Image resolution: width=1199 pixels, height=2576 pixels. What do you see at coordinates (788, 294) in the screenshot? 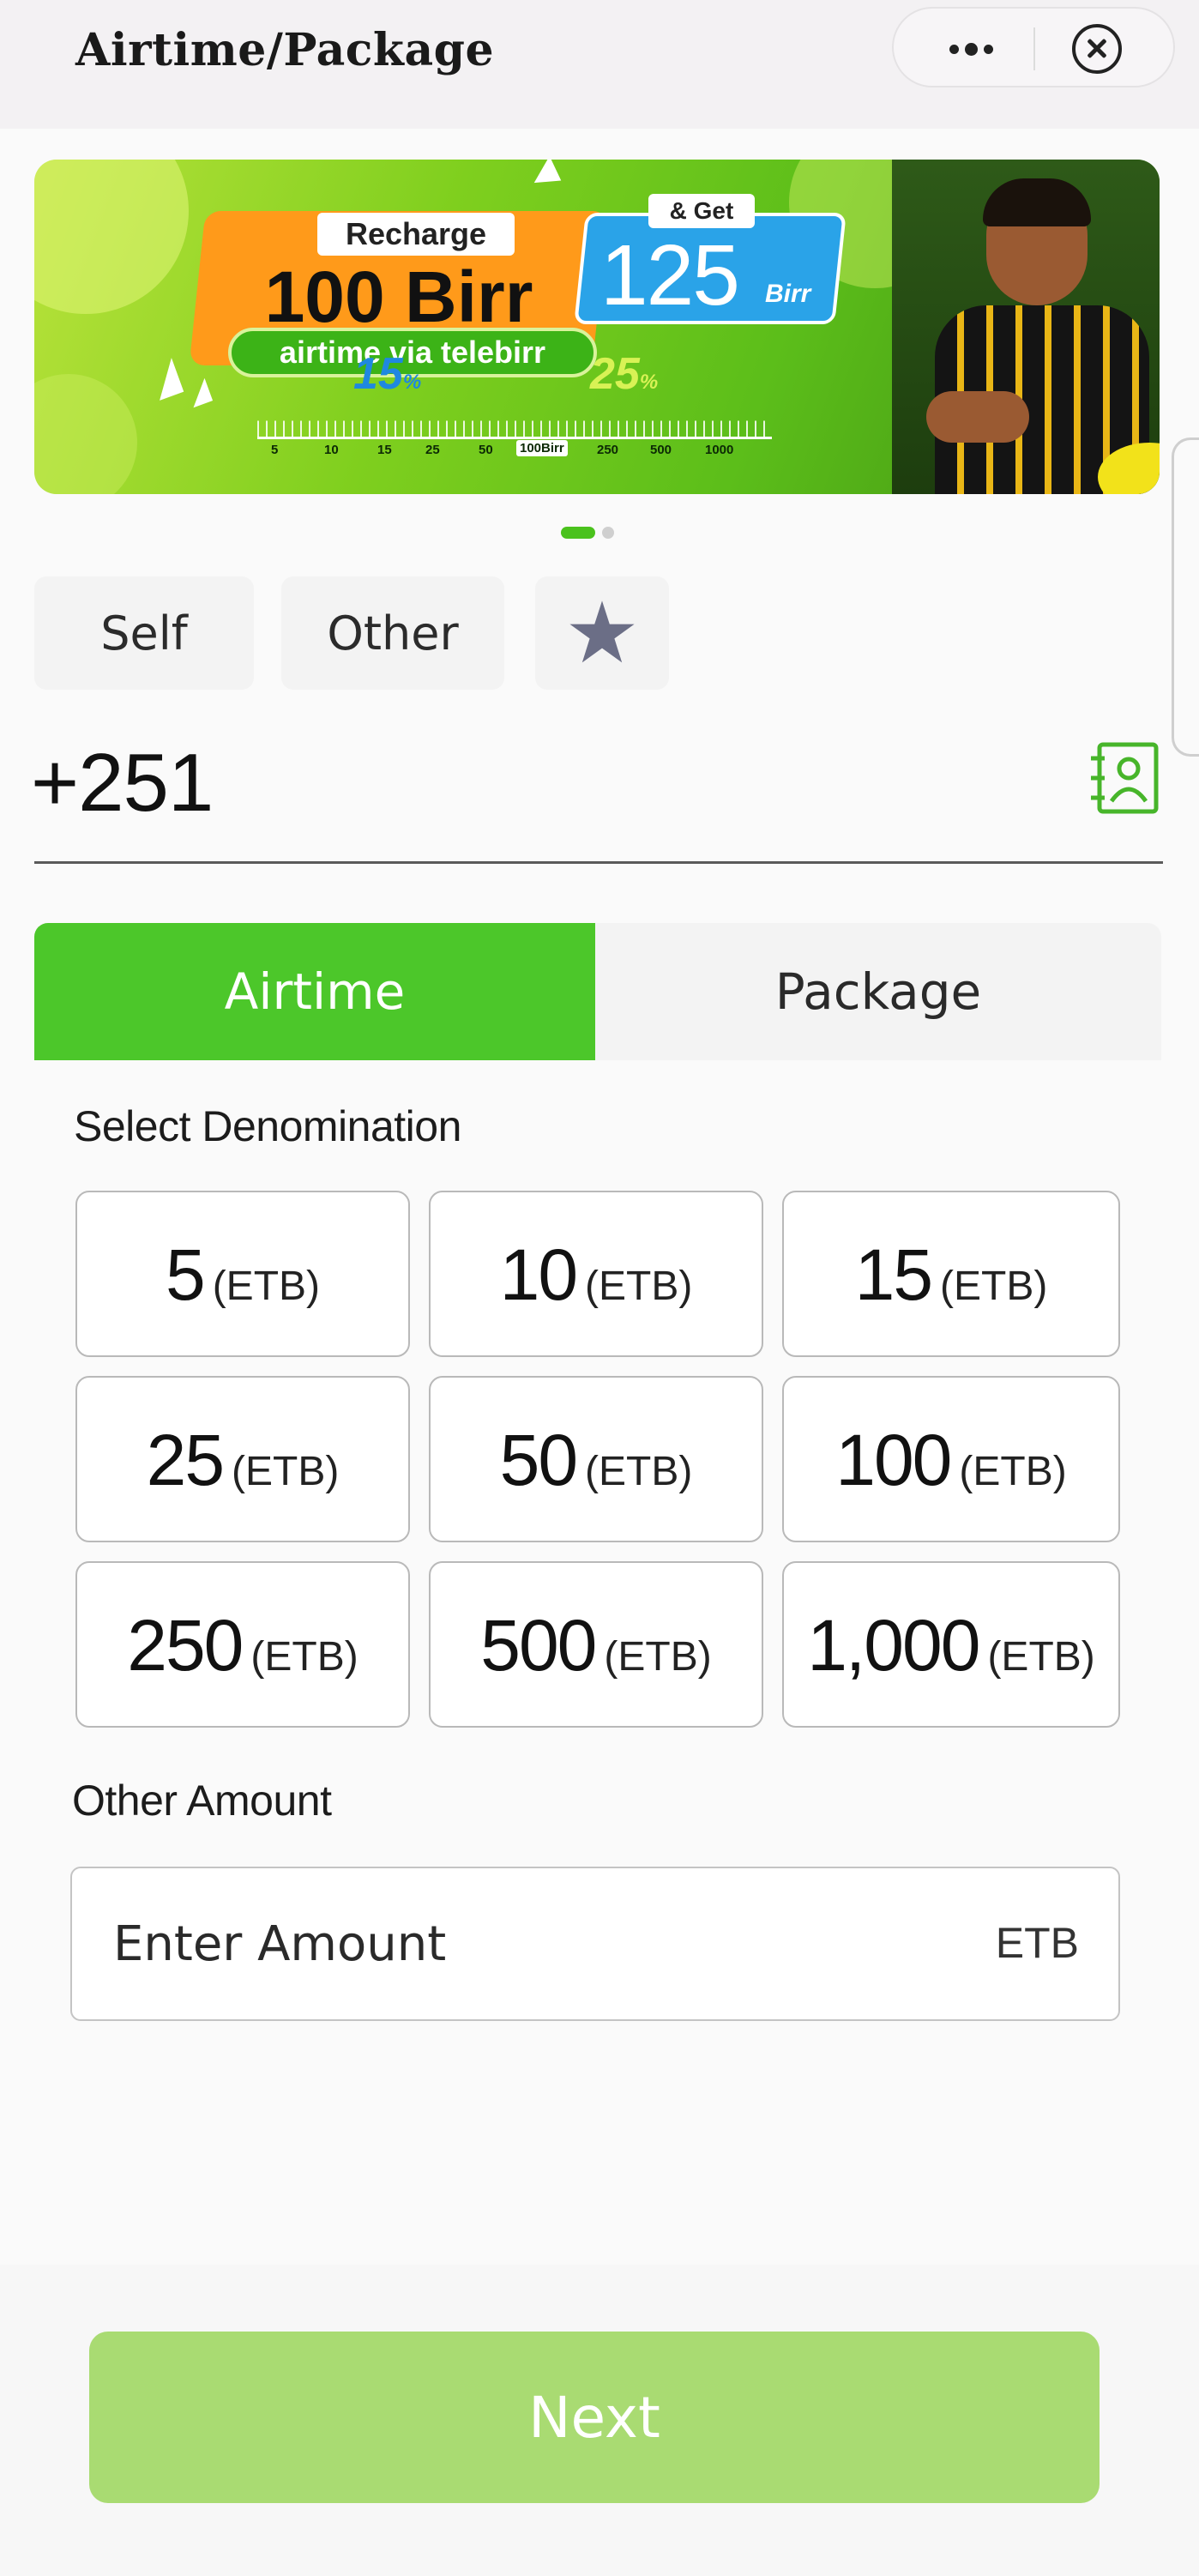
I see `bonus-currency: Birr` at bounding box center [788, 294].